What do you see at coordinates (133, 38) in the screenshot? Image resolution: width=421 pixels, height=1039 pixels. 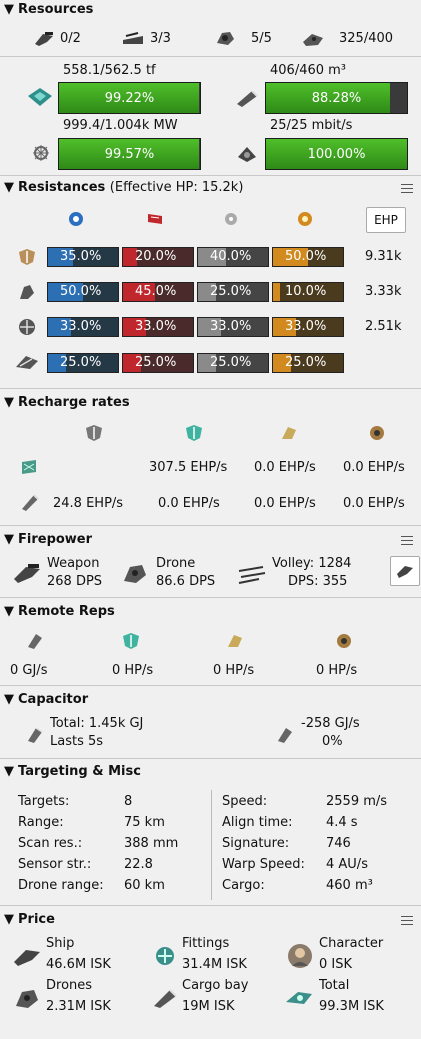 I see `launcher-hardpoint-icon` at bounding box center [133, 38].